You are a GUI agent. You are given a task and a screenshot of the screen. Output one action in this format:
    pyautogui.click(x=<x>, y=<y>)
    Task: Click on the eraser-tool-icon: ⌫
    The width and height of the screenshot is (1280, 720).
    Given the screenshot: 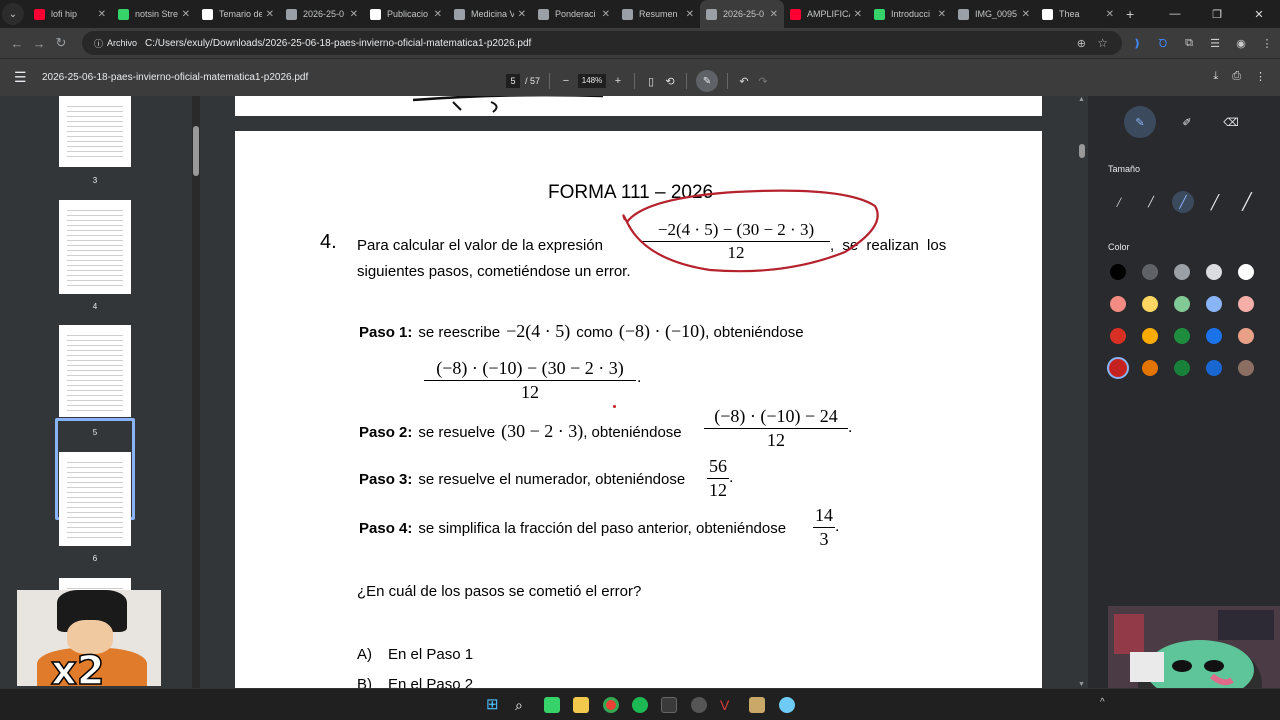 What is the action you would take?
    pyautogui.click(x=1231, y=122)
    